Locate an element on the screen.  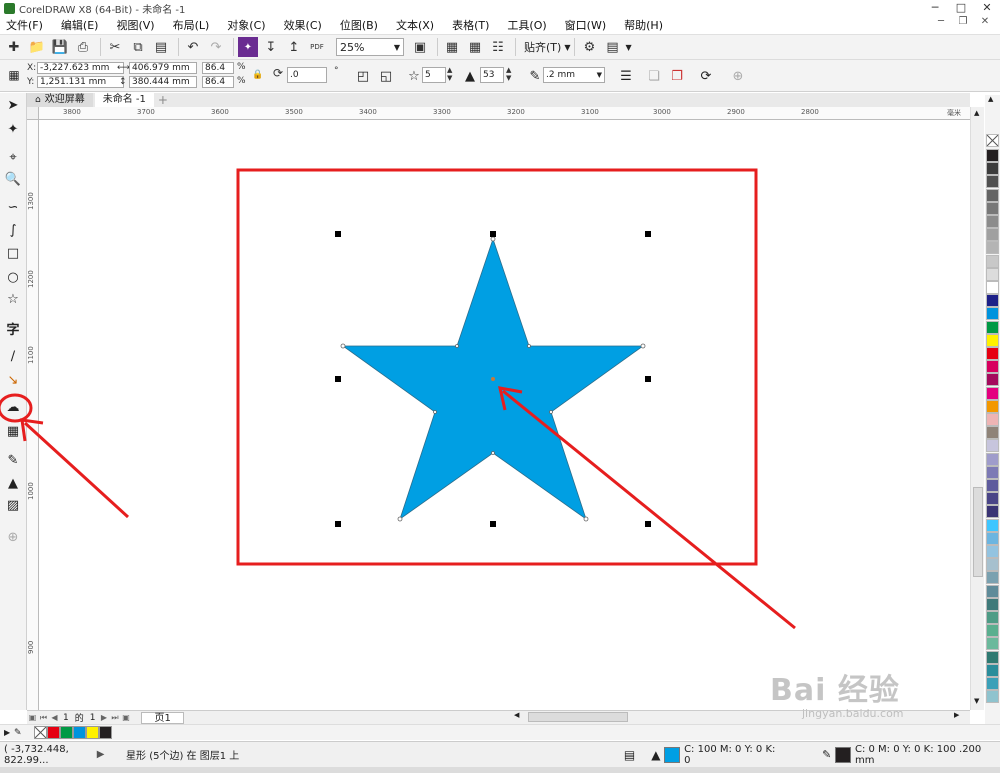
height-field: 380.444 mm is located at coordinates (163, 82).